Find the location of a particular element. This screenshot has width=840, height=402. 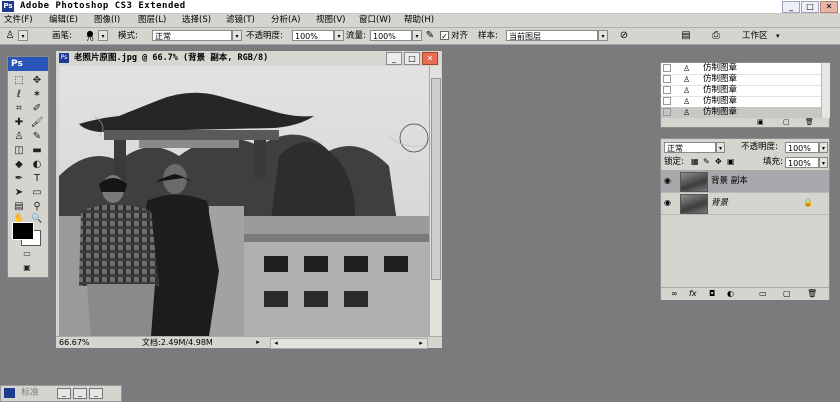

eyedropper-tool-icon: ⚲ is located at coordinates (37, 206).